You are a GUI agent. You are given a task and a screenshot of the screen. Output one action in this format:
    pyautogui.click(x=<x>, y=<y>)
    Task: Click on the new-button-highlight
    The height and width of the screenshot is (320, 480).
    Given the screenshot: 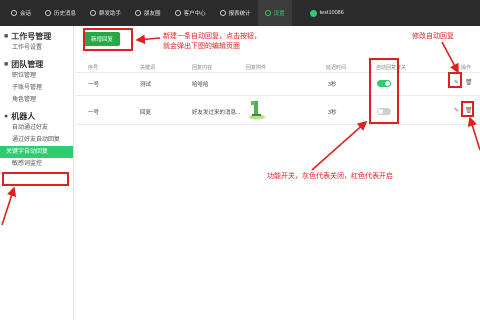 What is the action you would take?
    pyautogui.click(x=108, y=39)
    